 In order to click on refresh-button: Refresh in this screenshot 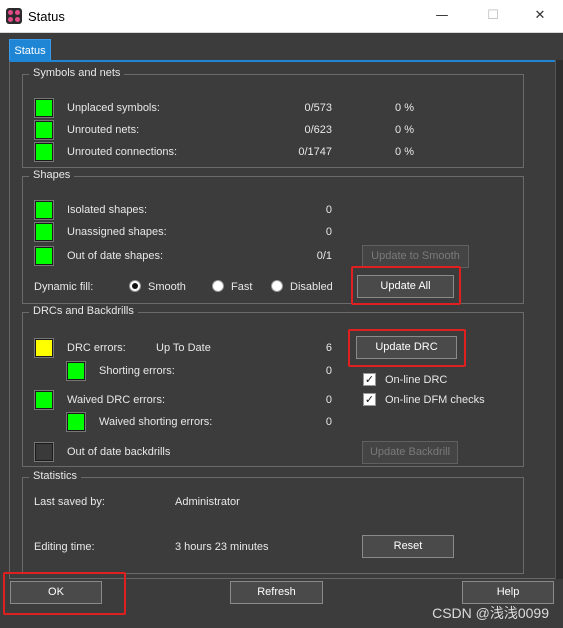, I will do `click(276, 592)`.